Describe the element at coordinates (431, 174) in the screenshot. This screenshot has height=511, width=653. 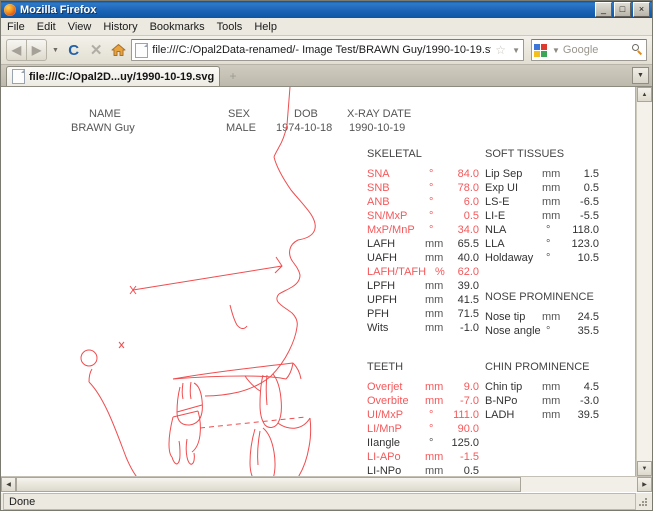
I see `row-unit-sna: °` at that location.